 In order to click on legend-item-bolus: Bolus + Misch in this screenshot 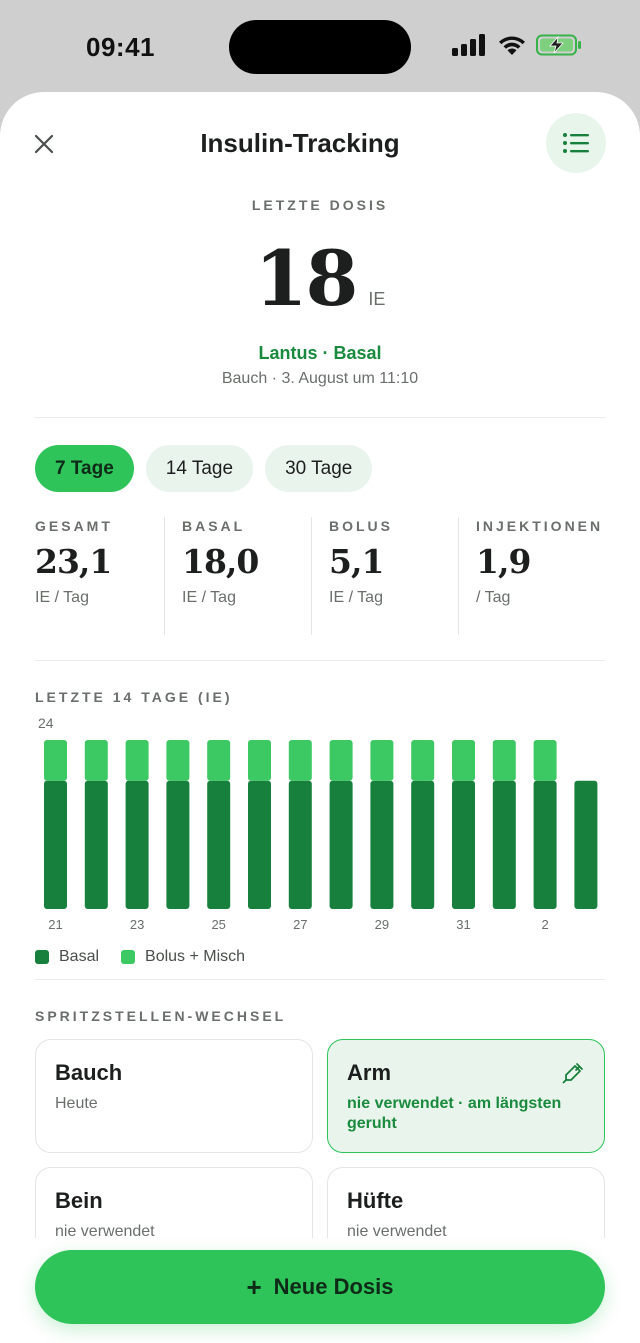, I will do `click(183, 957)`.